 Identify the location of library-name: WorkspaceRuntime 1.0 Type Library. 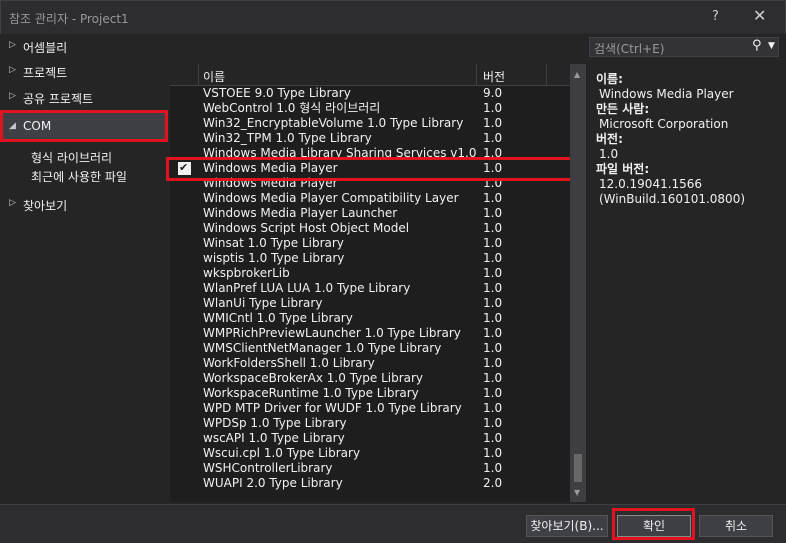
(311, 393).